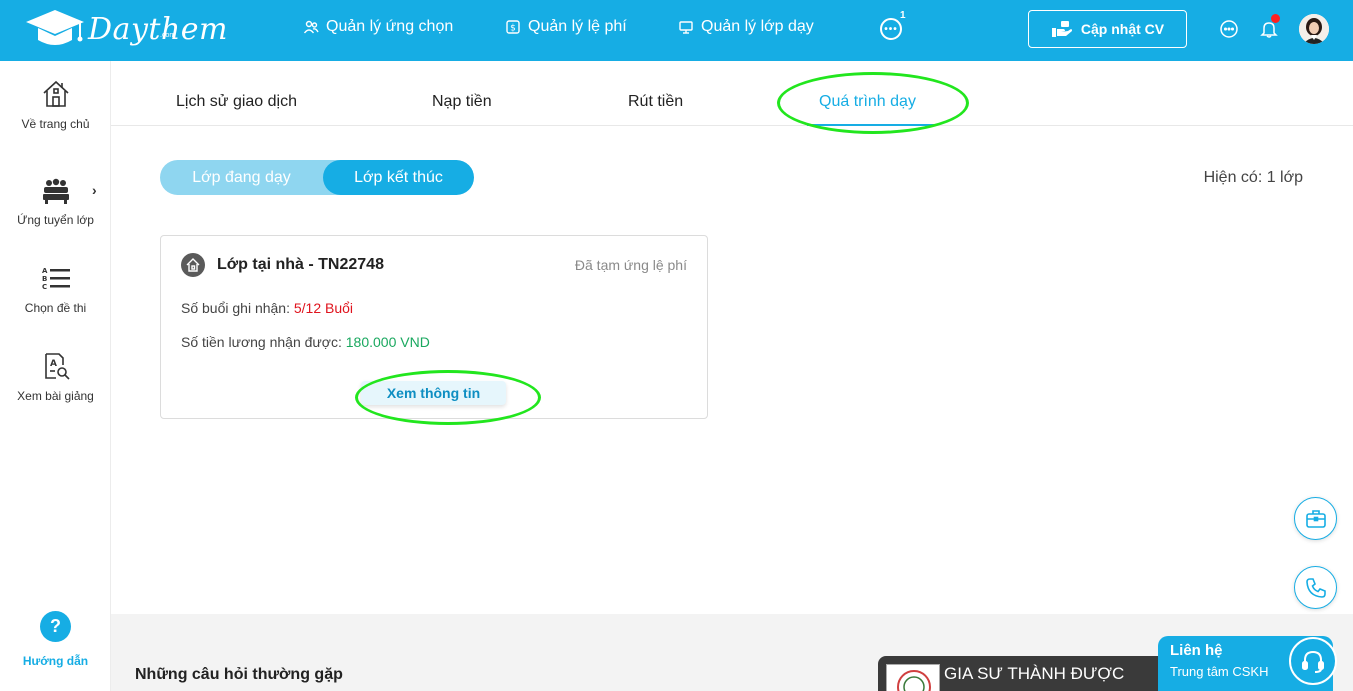  What do you see at coordinates (462, 102) in the screenshot?
I see `tab-deposit: Nạp tiền` at bounding box center [462, 102].